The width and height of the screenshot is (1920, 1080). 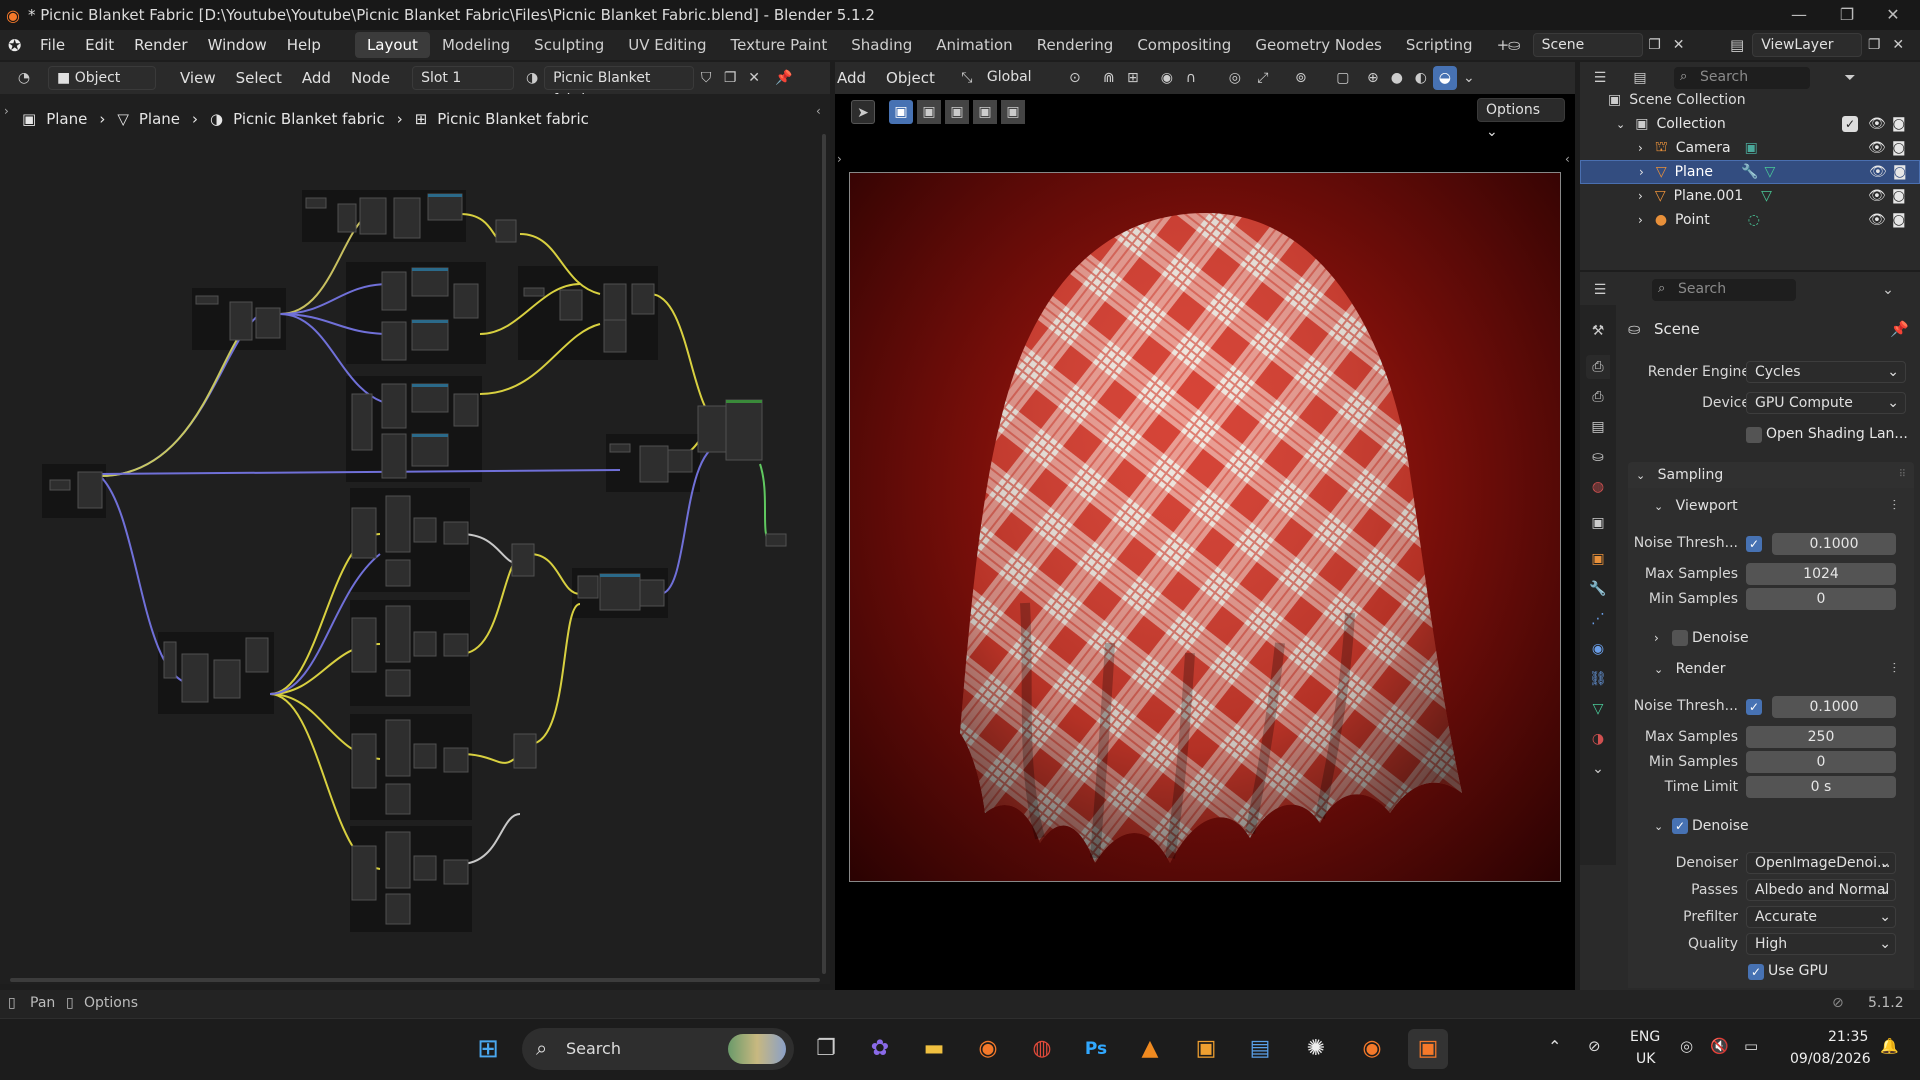 I want to click on menu-help: Help, so click(x=304, y=45).